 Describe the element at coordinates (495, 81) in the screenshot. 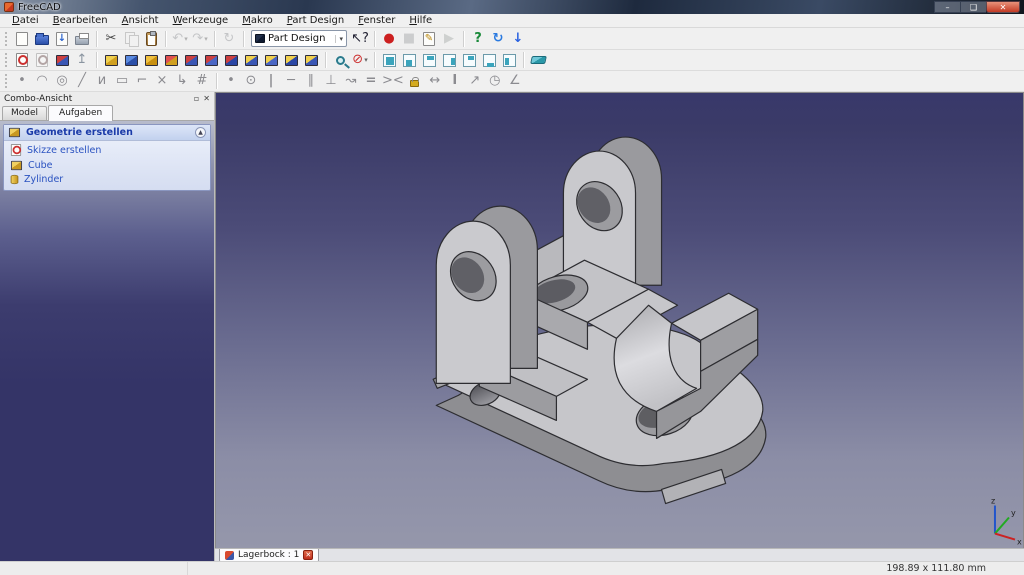

I see `constraint-radius-button: ◷` at that location.